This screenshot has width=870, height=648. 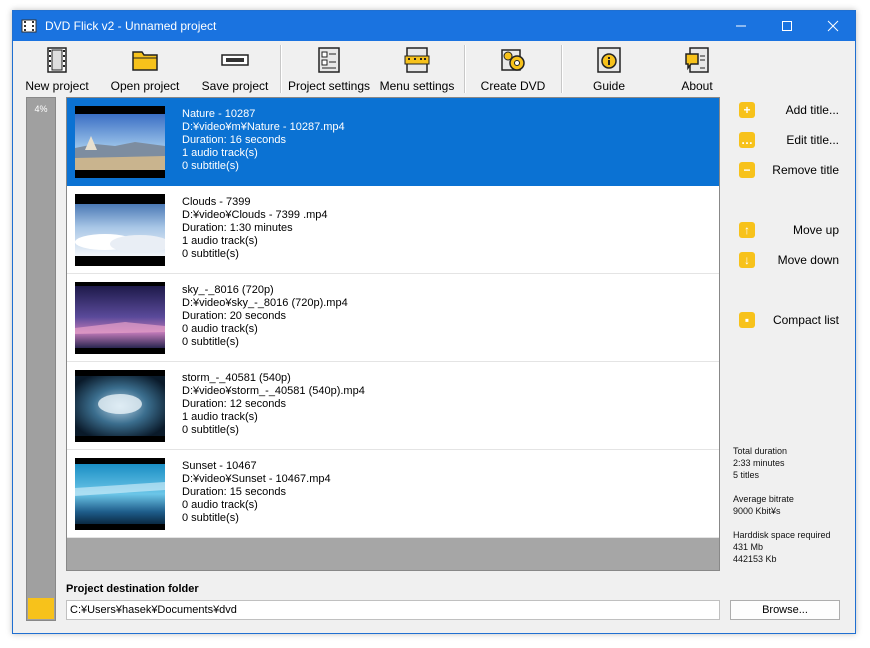 I want to click on film-strip-icon, so click(x=57, y=60).